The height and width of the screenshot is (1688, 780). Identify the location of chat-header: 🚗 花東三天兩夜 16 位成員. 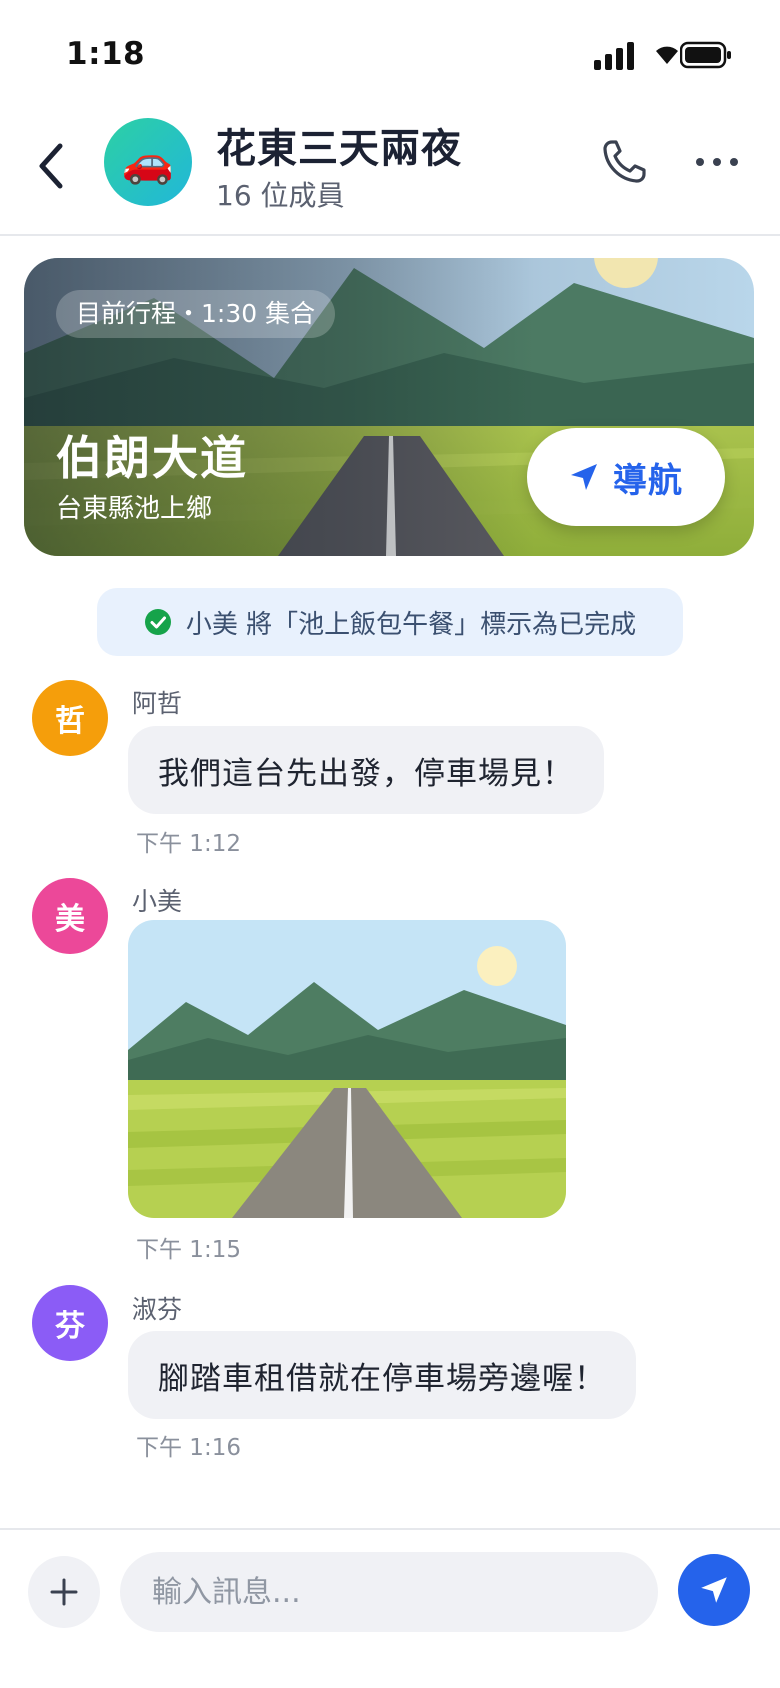
(390, 168).